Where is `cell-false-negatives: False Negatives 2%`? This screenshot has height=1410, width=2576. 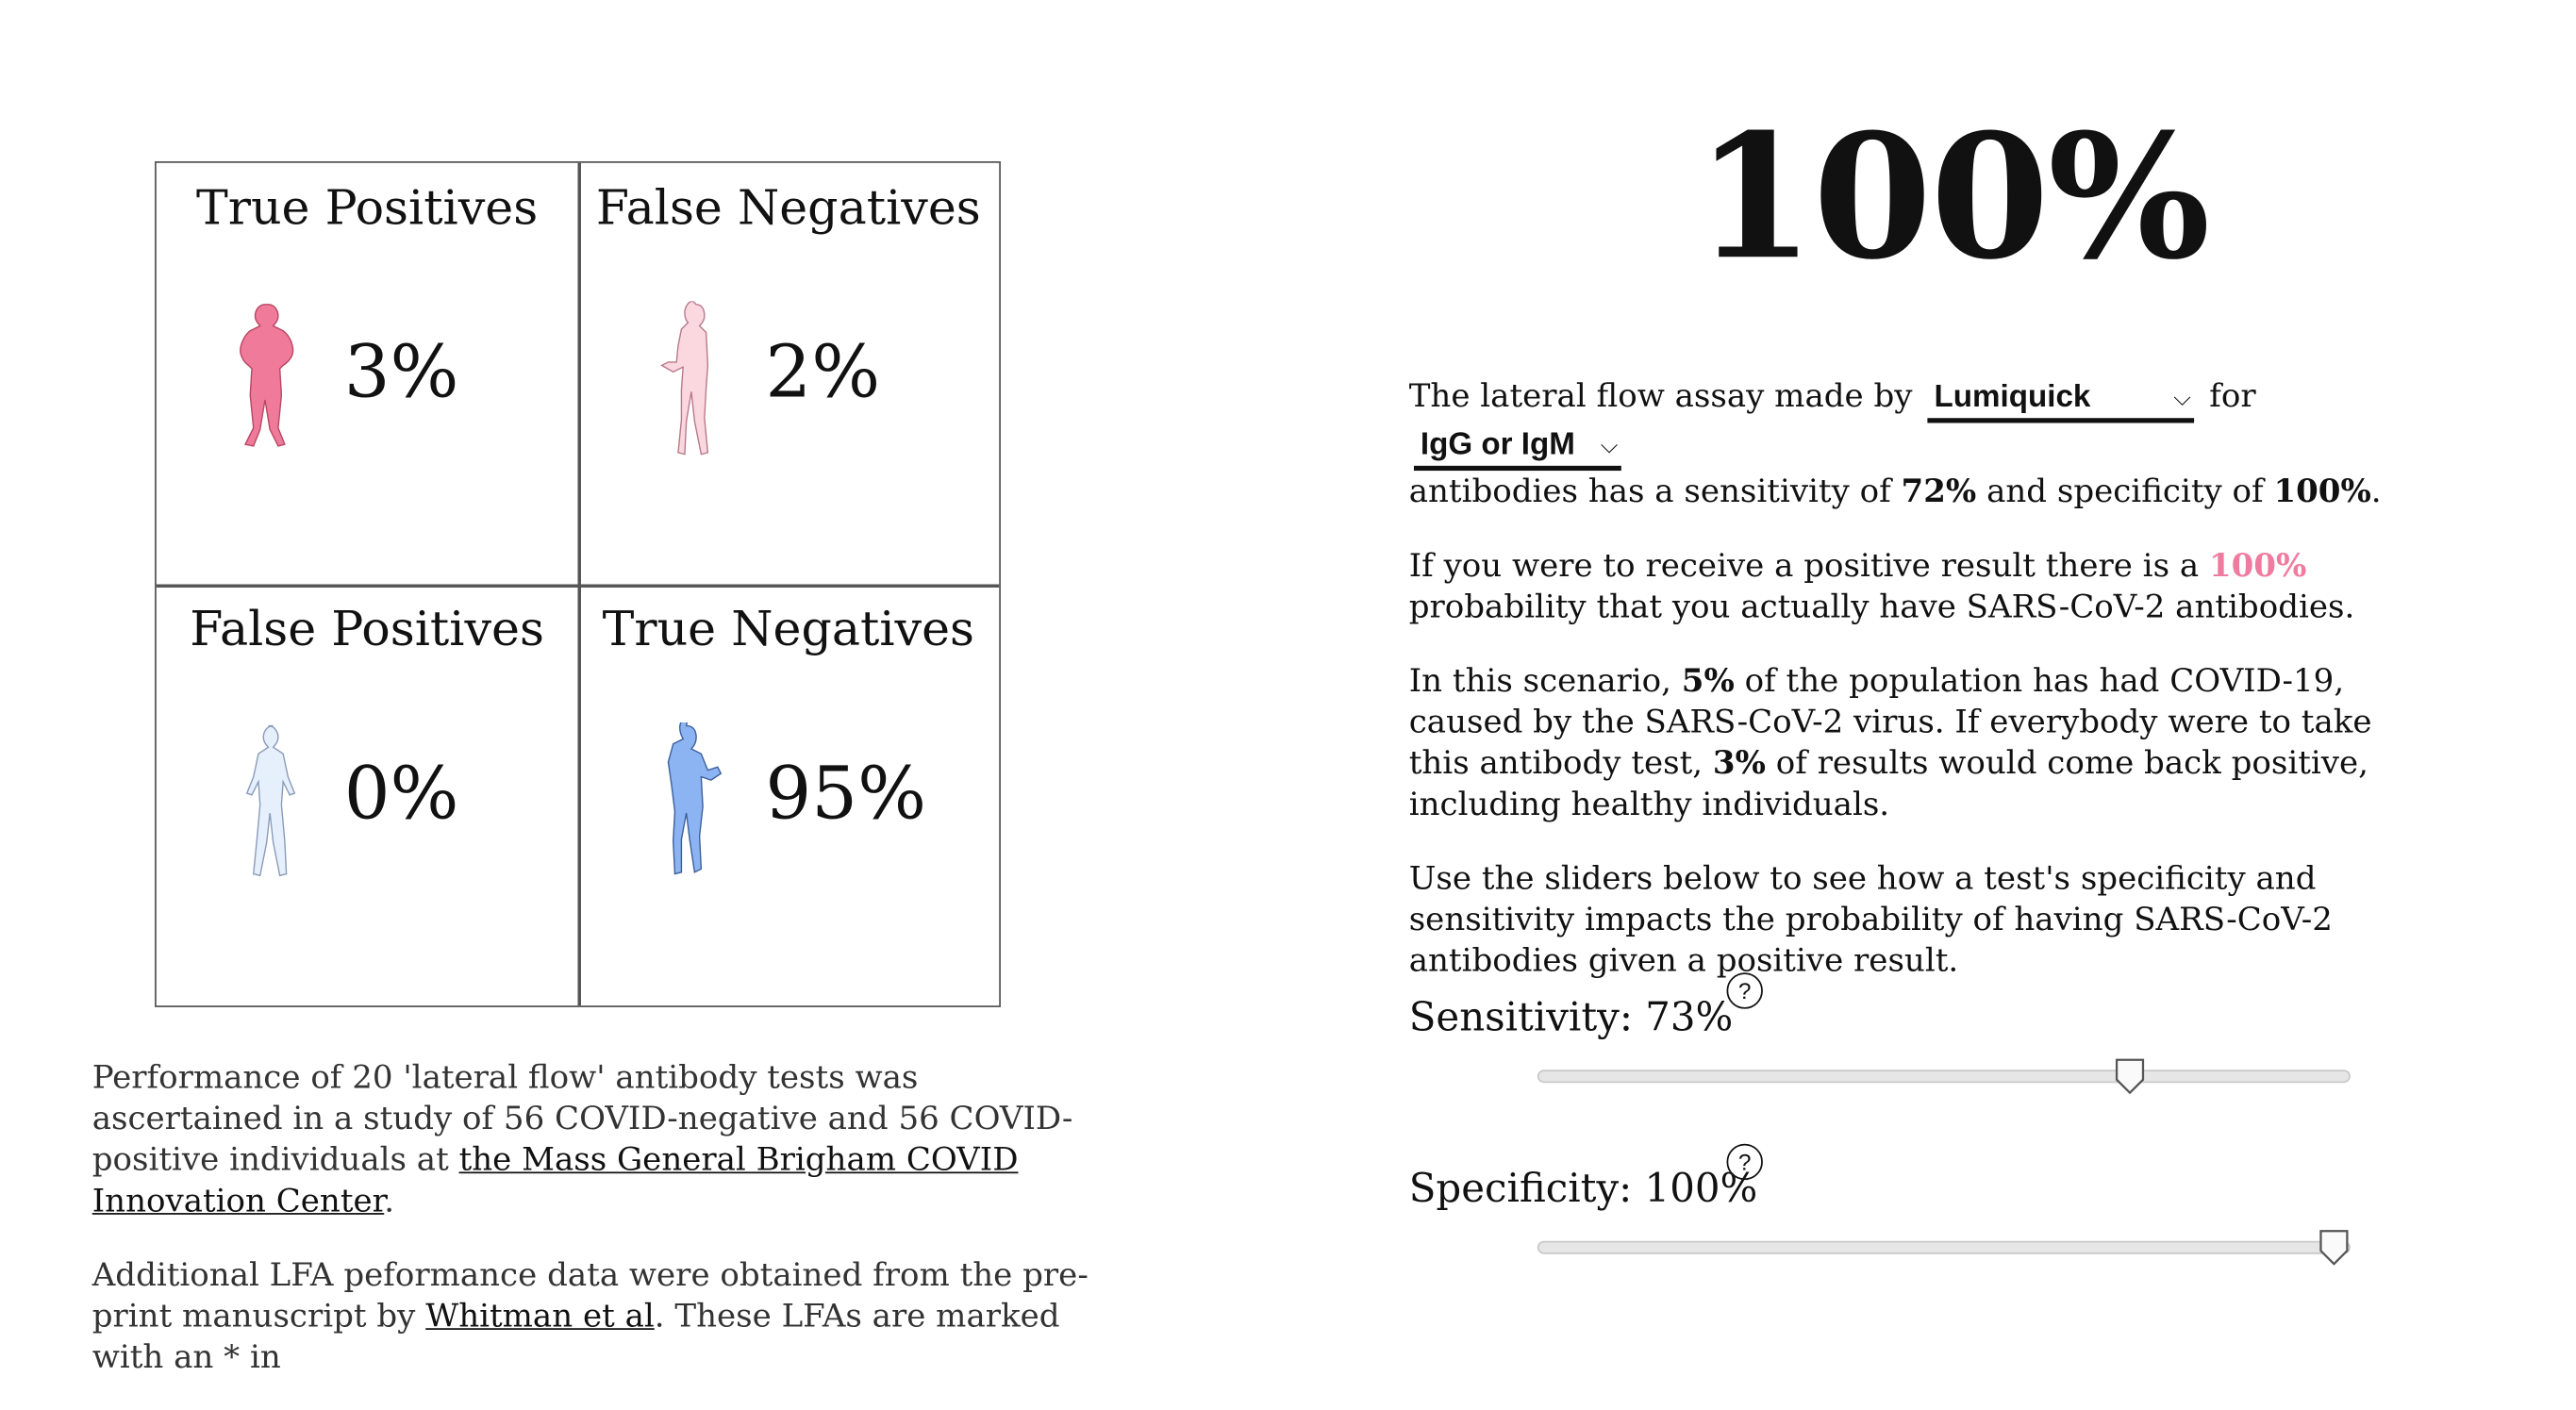 cell-false-negatives: False Negatives 2% is located at coordinates (788, 374).